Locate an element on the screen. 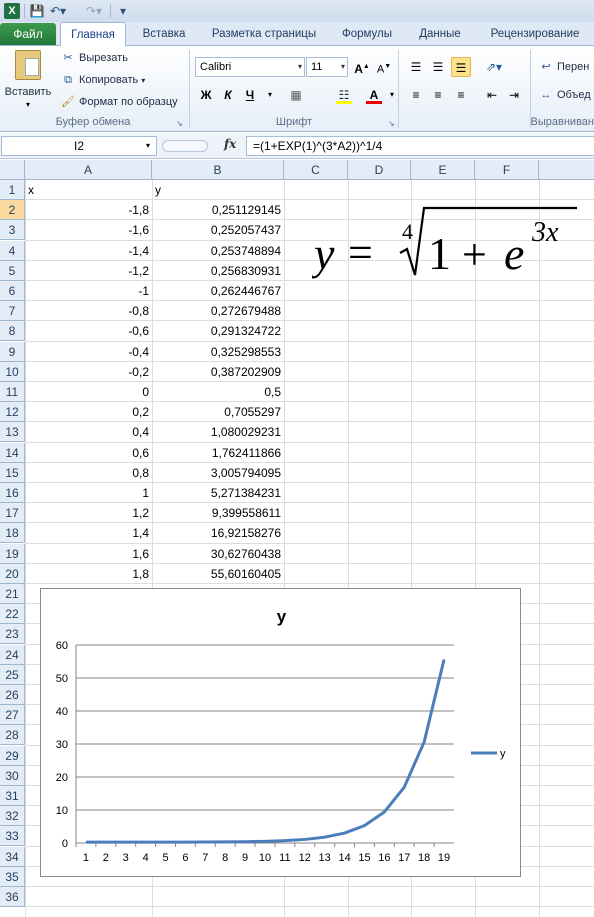 The height and width of the screenshot is (917, 594). cell-y-value: 0,325298553 is located at coordinates (218, 352).